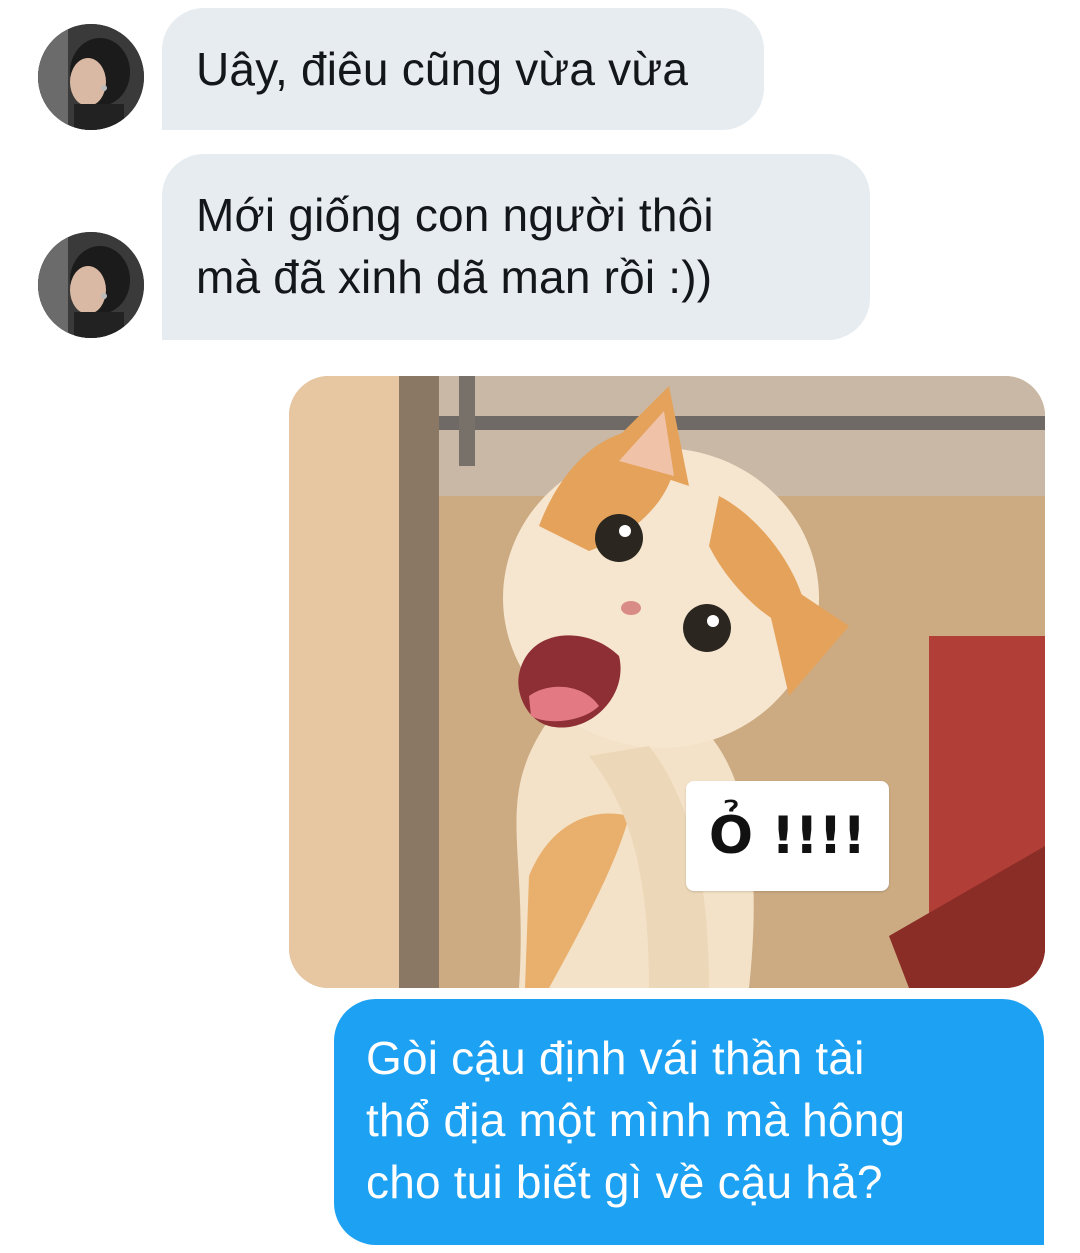 The height and width of the screenshot is (1253, 1080). I want to click on message-text: Gòi cậu định vái thần tài, so click(615, 1058).